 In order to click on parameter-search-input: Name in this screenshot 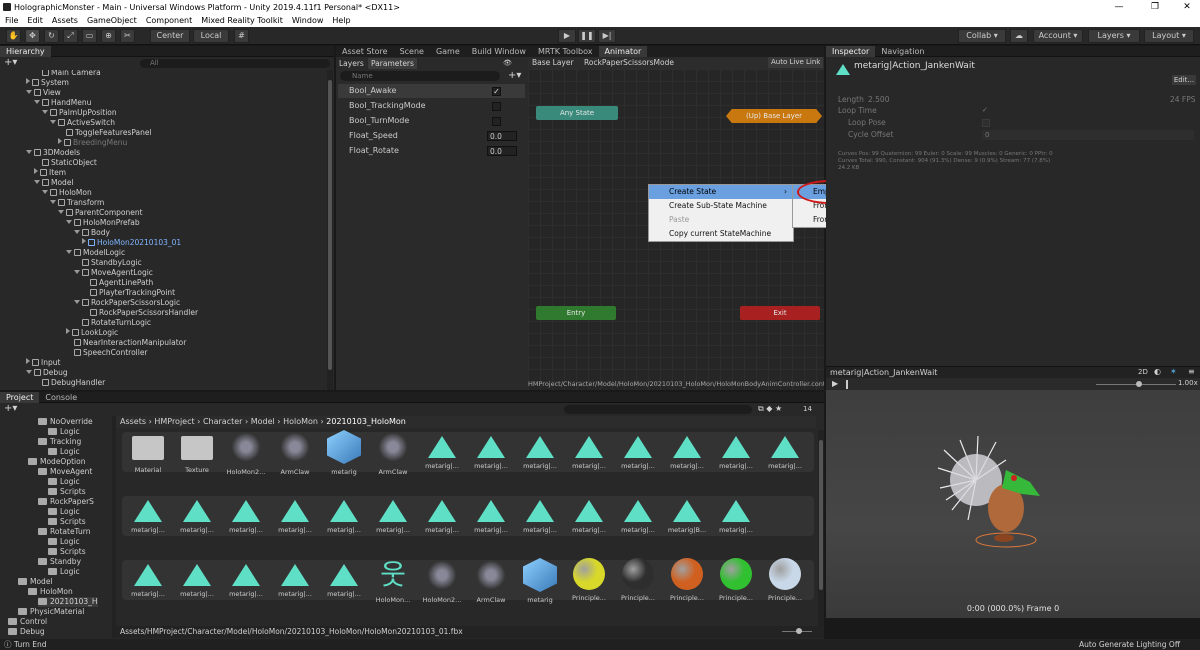, I will do `click(420, 76)`.